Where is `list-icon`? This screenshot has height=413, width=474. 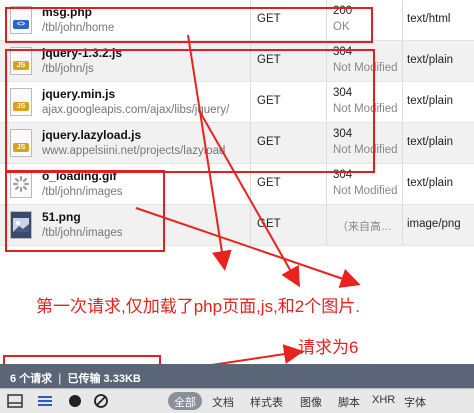
list-icon is located at coordinates (45, 401).